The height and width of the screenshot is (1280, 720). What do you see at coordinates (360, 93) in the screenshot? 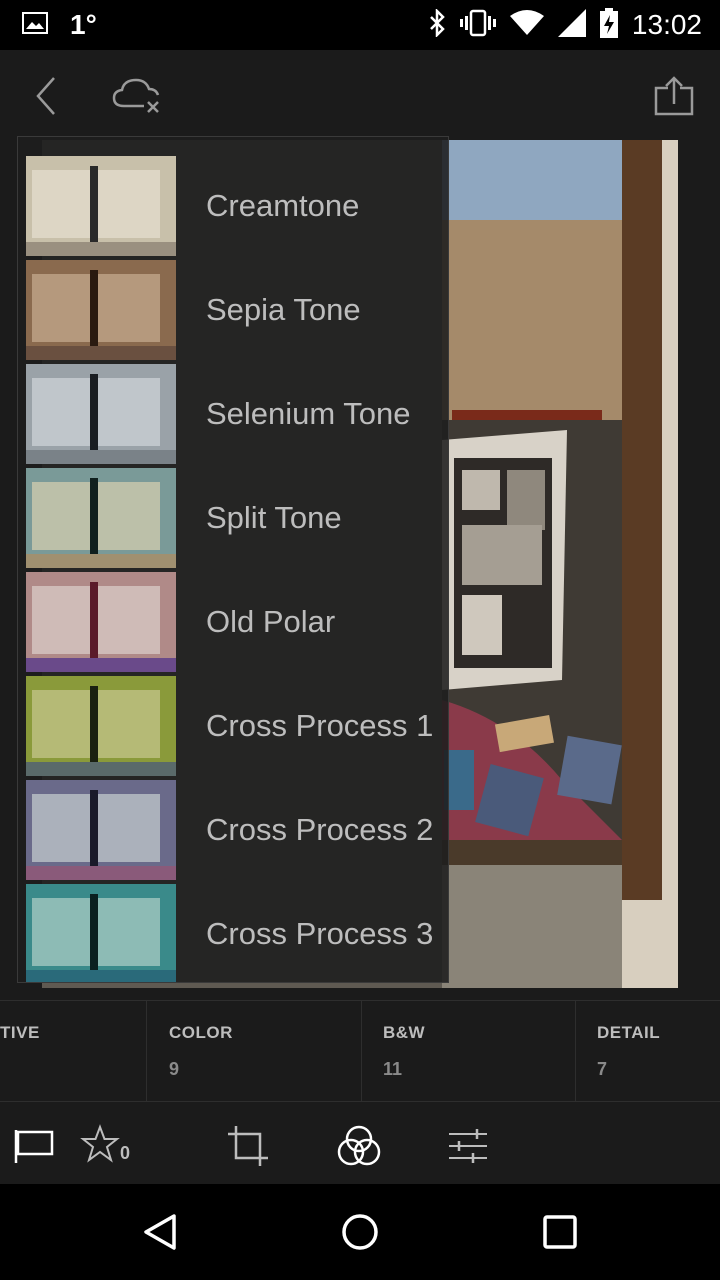
I see `app-bar` at bounding box center [360, 93].